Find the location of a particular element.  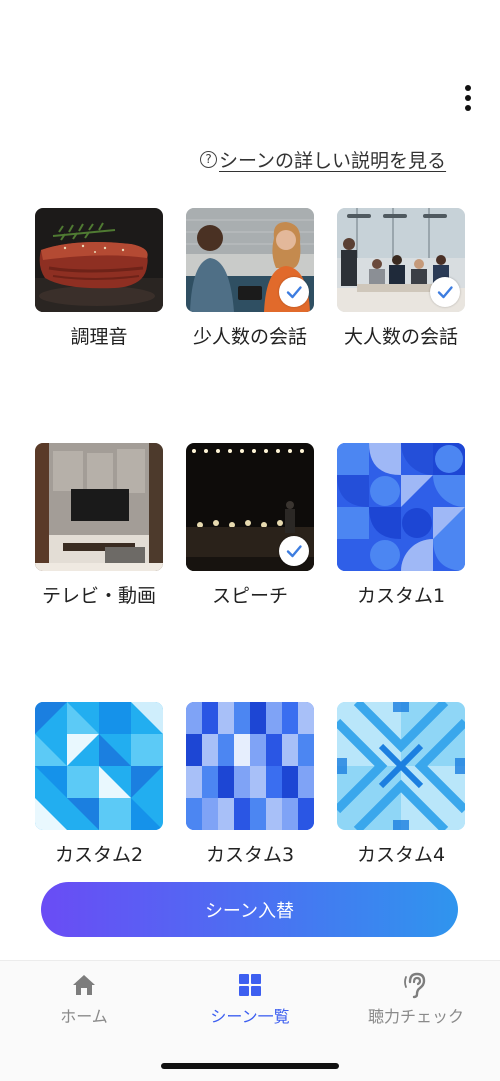

home-icon is located at coordinates (84, 985).